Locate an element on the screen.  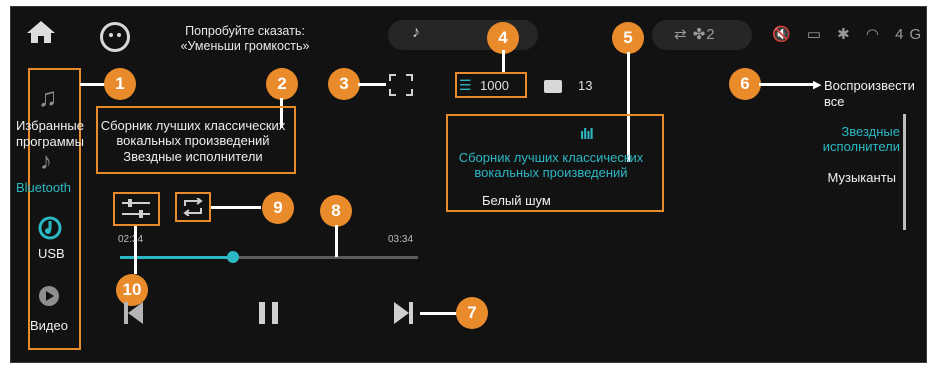
callout-1-badge: 1 is located at coordinates (120, 84).